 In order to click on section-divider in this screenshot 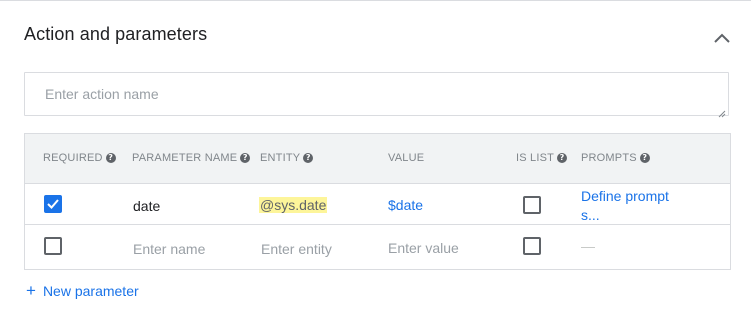, I will do `click(375, 0)`.